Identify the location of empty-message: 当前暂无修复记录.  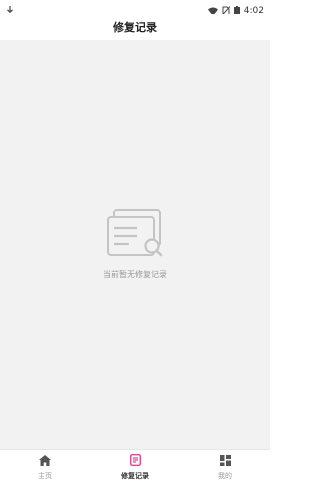
(135, 274).